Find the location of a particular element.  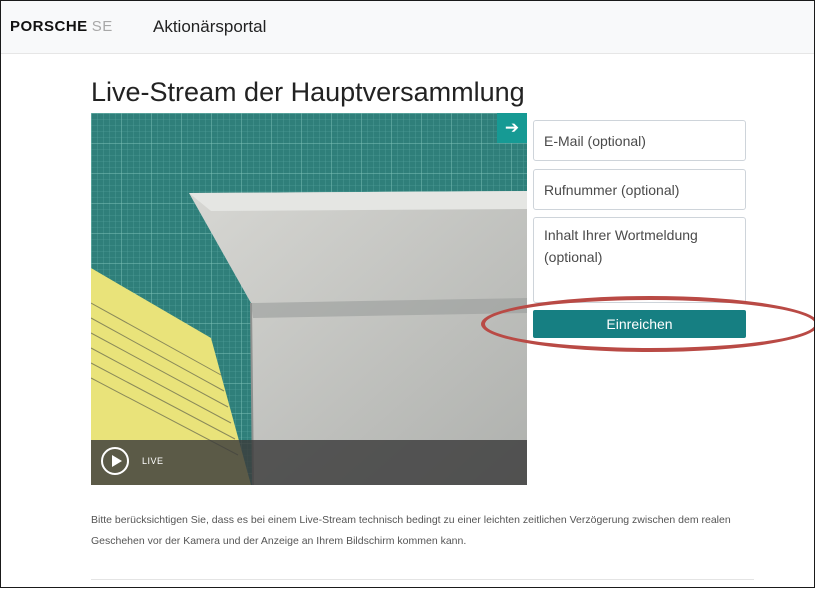

top-navbar: PORSCHE SE Aktionärsportal is located at coordinates (407, 27).